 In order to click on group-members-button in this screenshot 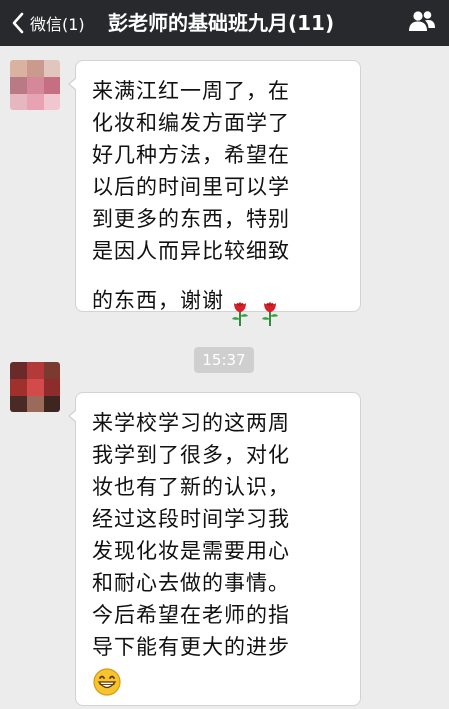, I will do `click(422, 23)`.